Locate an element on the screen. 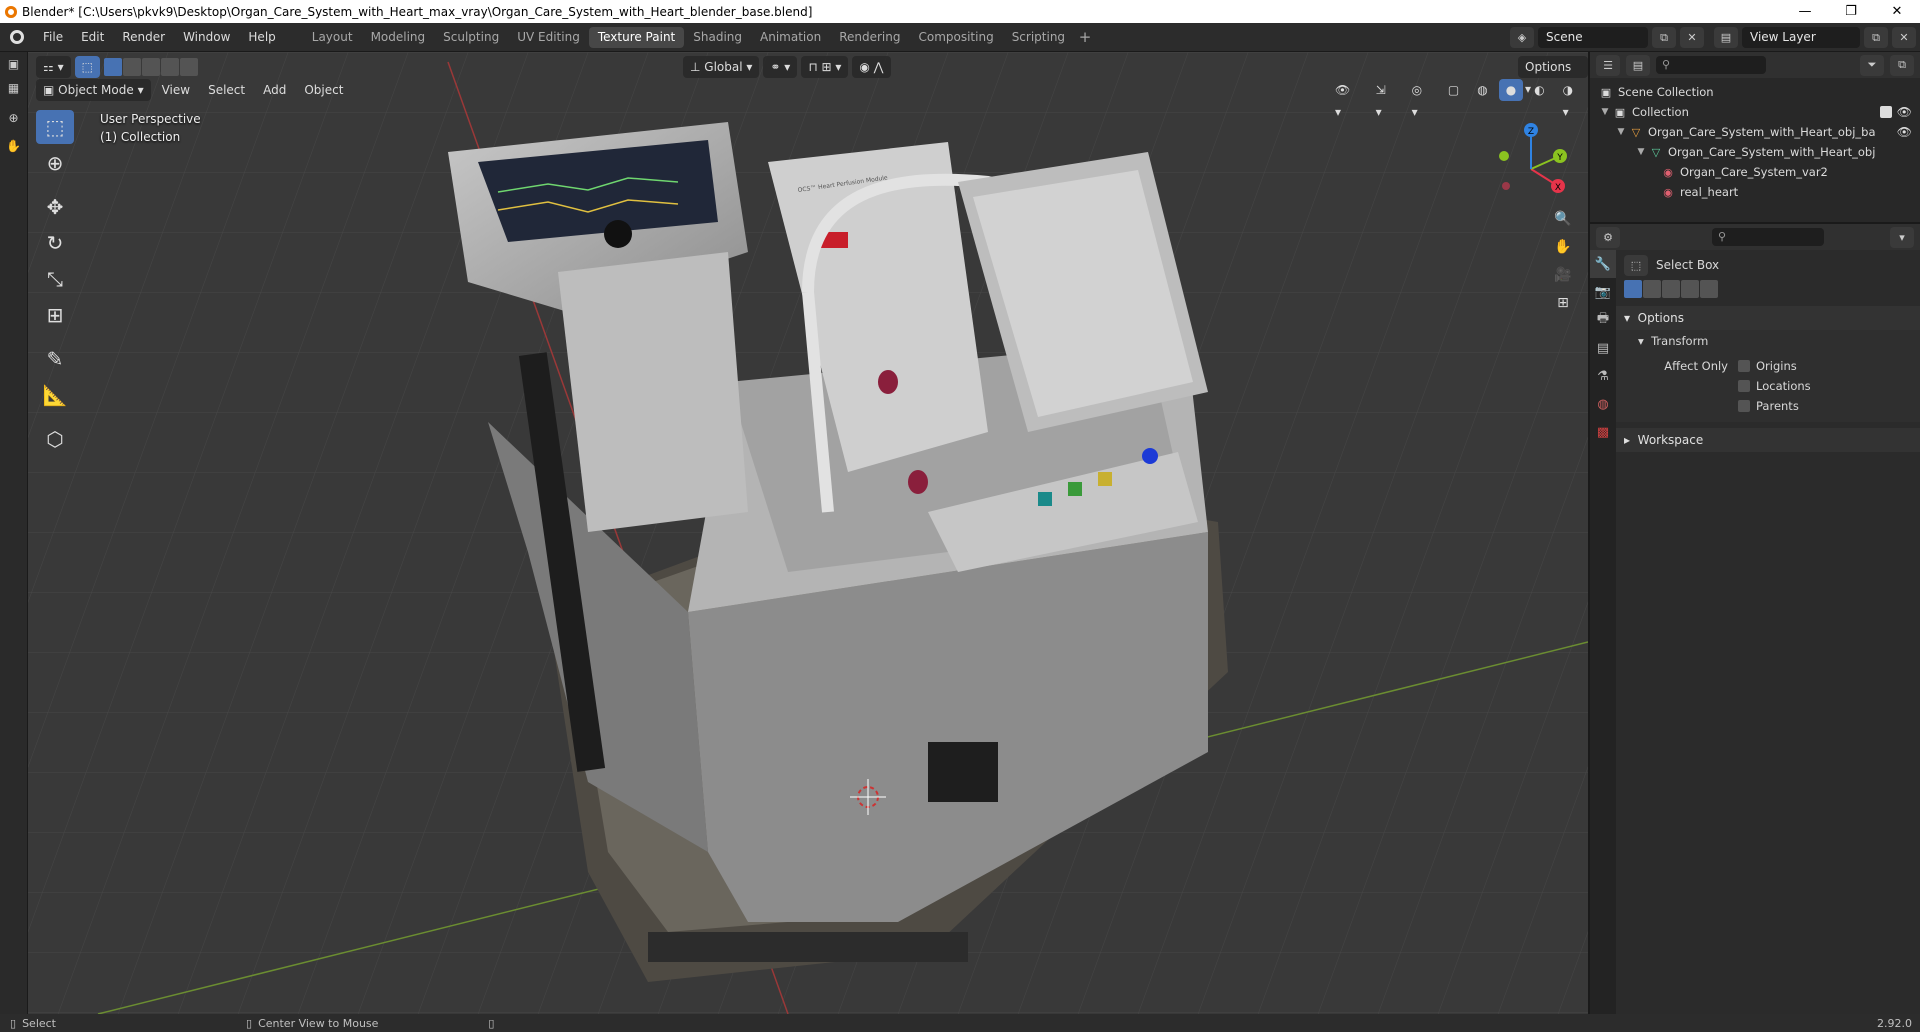 The width and height of the screenshot is (1920, 1032). select-box-tool-icon: ⬚ is located at coordinates (55, 127).